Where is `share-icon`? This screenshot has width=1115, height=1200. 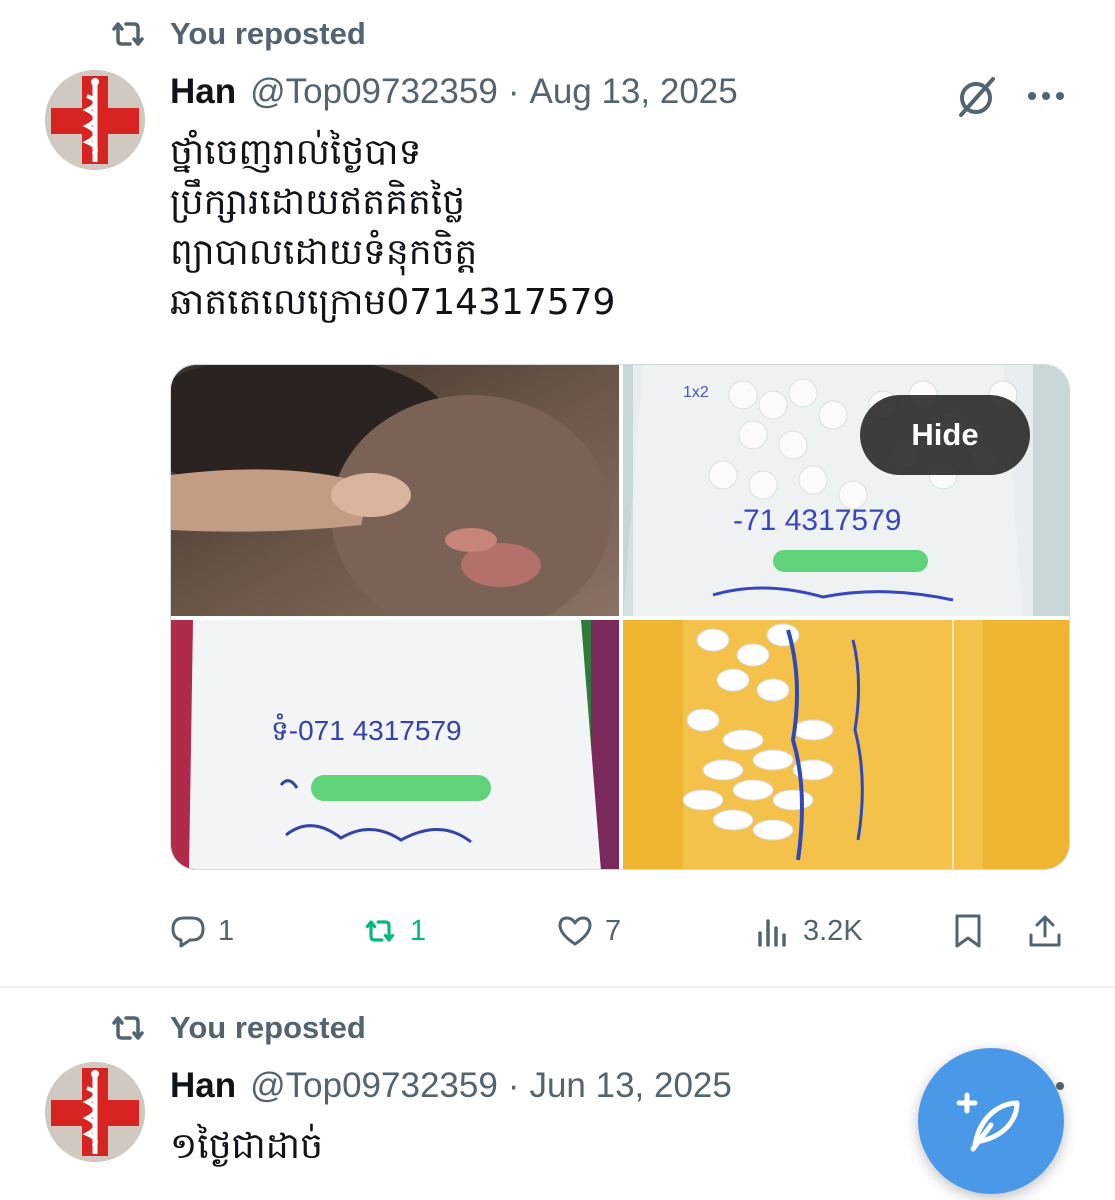 share-icon is located at coordinates (1045, 931).